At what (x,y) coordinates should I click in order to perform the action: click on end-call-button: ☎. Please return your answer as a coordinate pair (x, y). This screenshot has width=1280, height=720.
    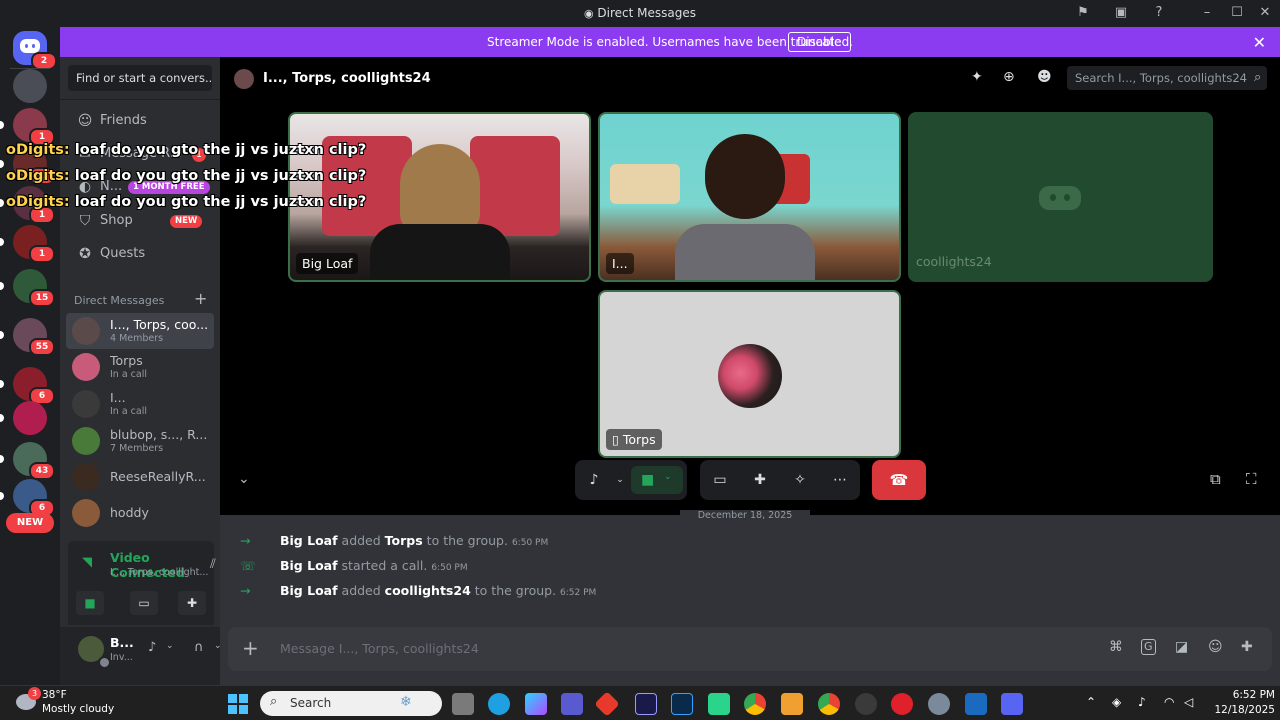
    Looking at the image, I should click on (899, 480).